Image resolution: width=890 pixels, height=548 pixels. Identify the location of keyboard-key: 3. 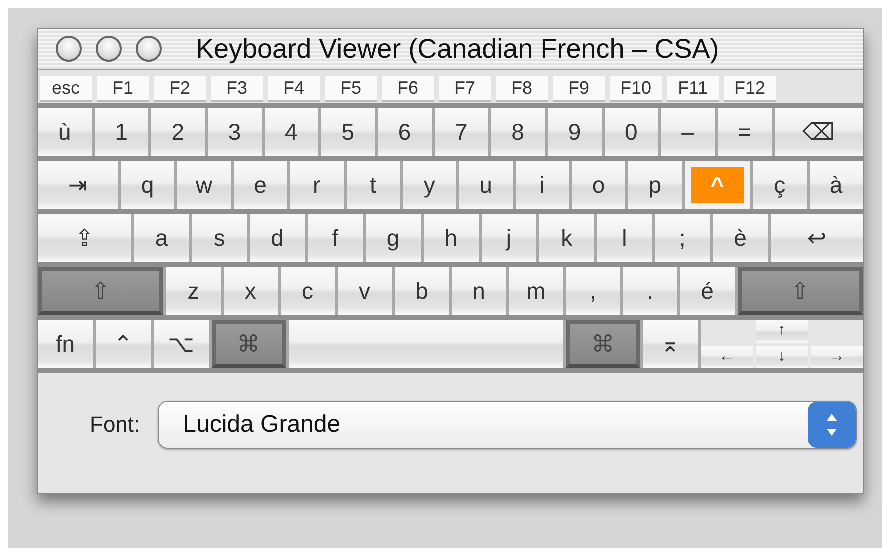
(235, 132).